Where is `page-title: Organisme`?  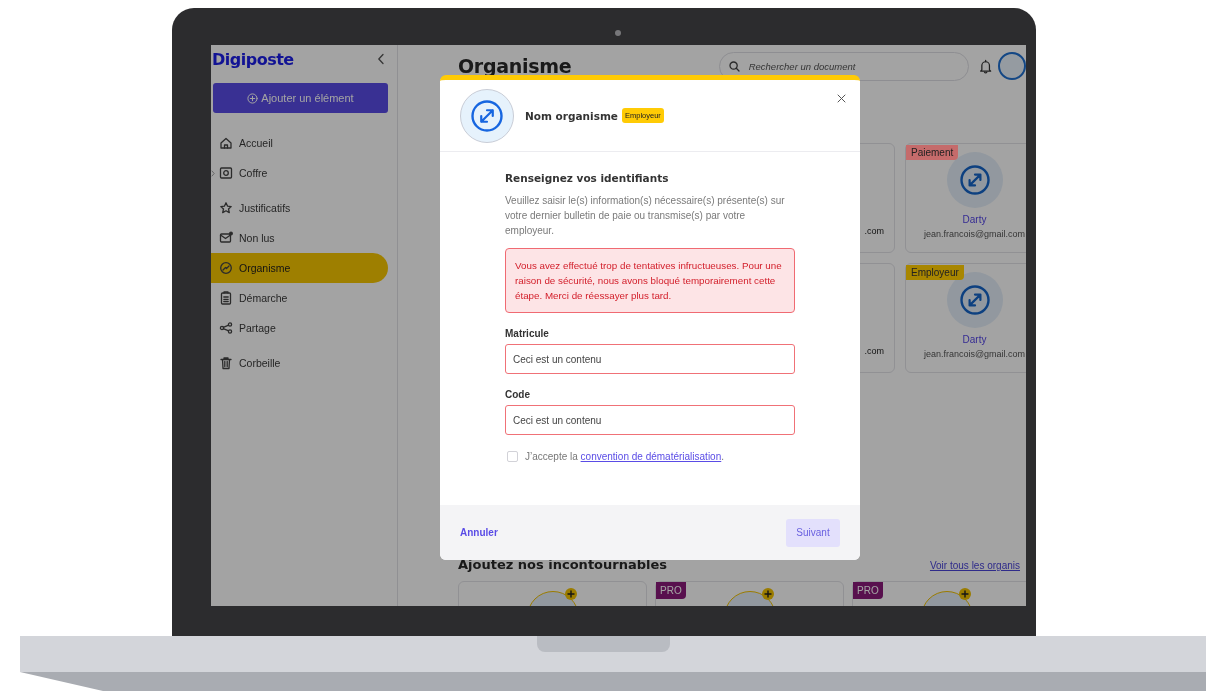
page-title: Organisme is located at coordinates (515, 66).